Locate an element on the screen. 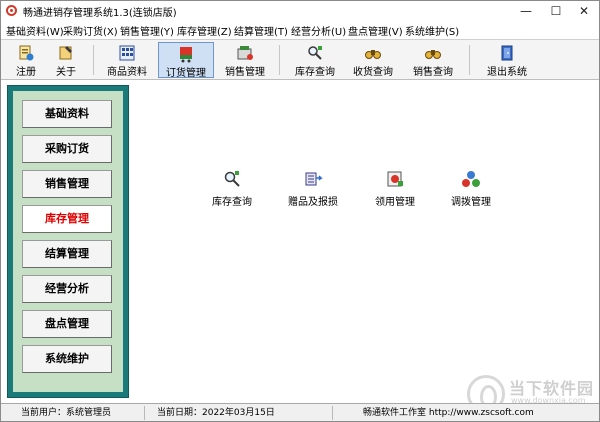 The image size is (600, 422). receive-query-label: 收货查询 is located at coordinates (373, 72).